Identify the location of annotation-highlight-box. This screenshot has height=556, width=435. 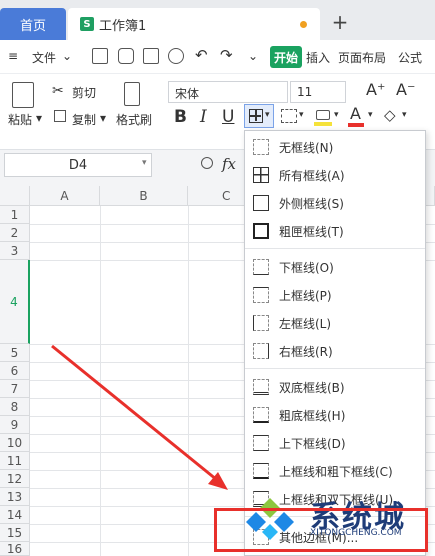
(321, 530).